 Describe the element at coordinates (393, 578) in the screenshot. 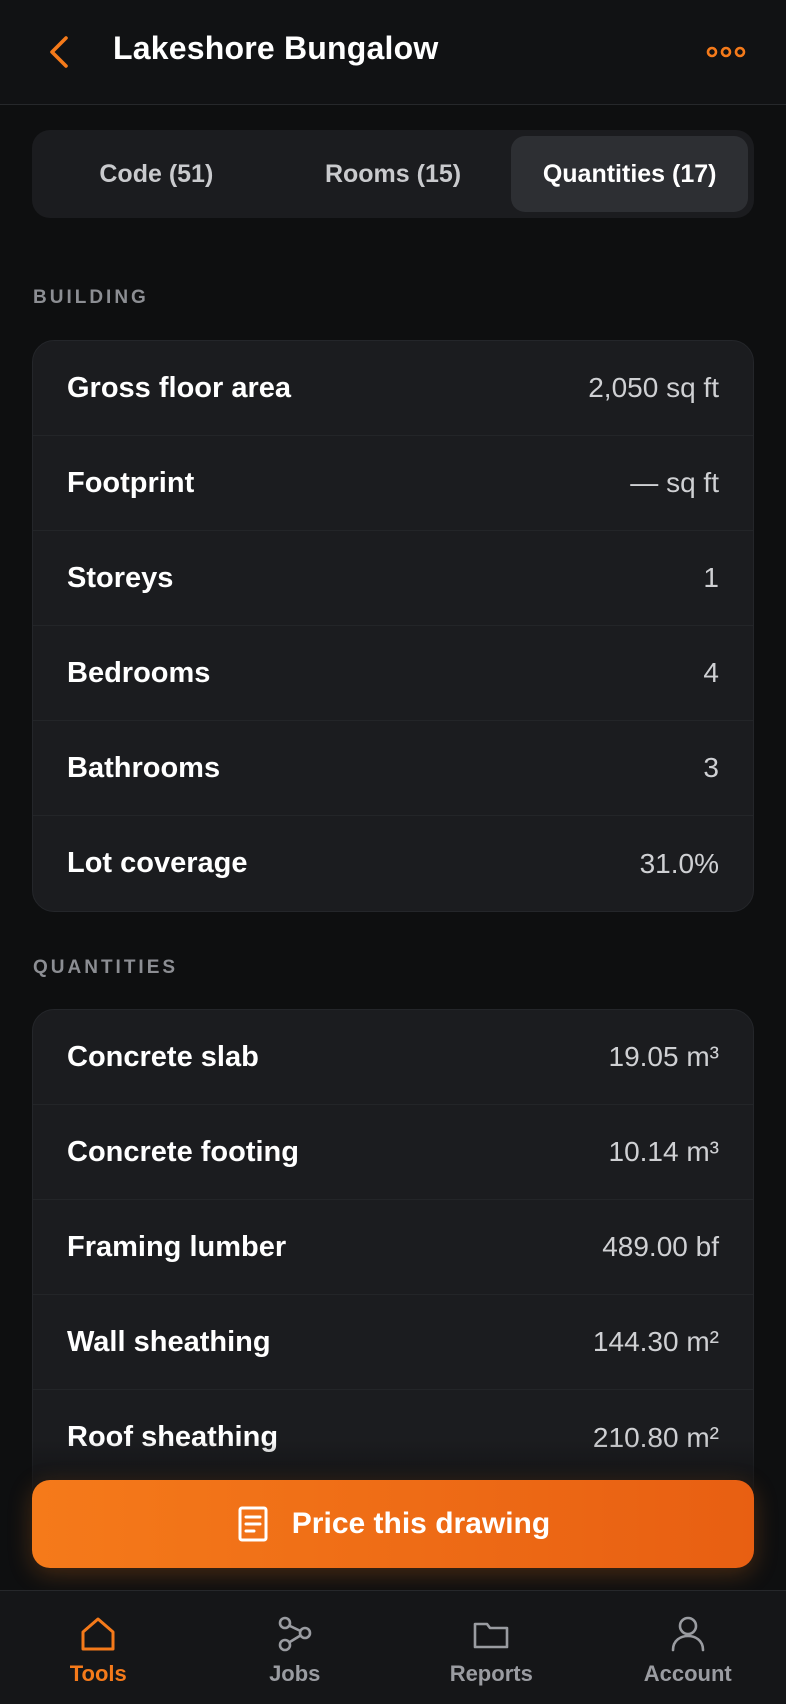

I see `list-item: Storeys 1` at that location.